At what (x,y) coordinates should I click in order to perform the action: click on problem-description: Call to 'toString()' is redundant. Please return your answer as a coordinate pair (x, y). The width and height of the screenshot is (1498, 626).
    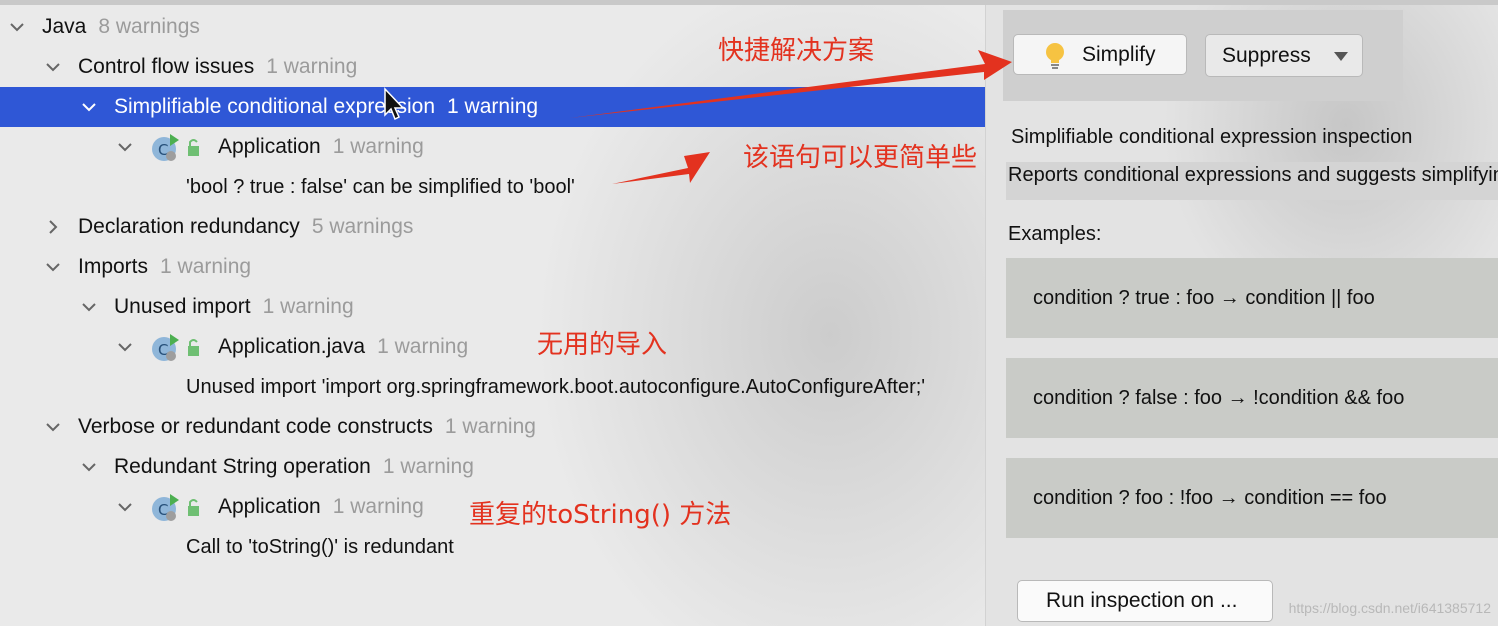
    Looking at the image, I should click on (320, 546).